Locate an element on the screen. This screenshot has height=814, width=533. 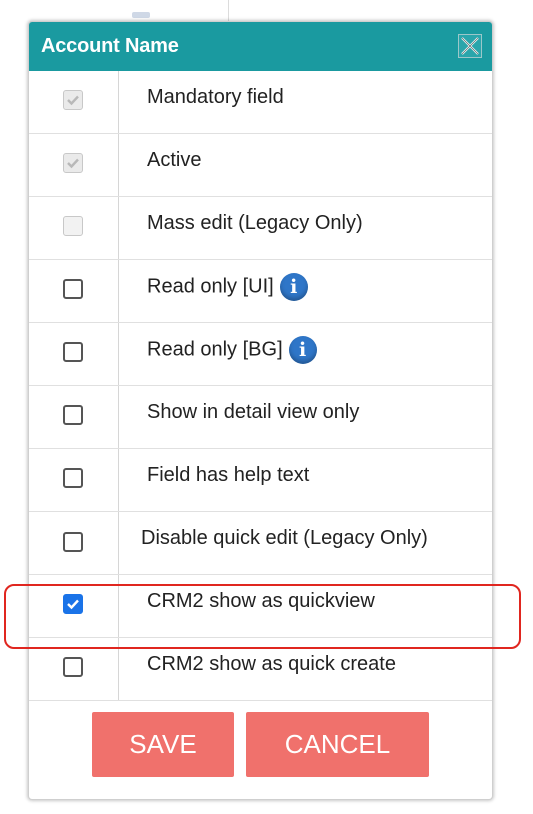
option-row-active: Active is located at coordinates (260, 165).